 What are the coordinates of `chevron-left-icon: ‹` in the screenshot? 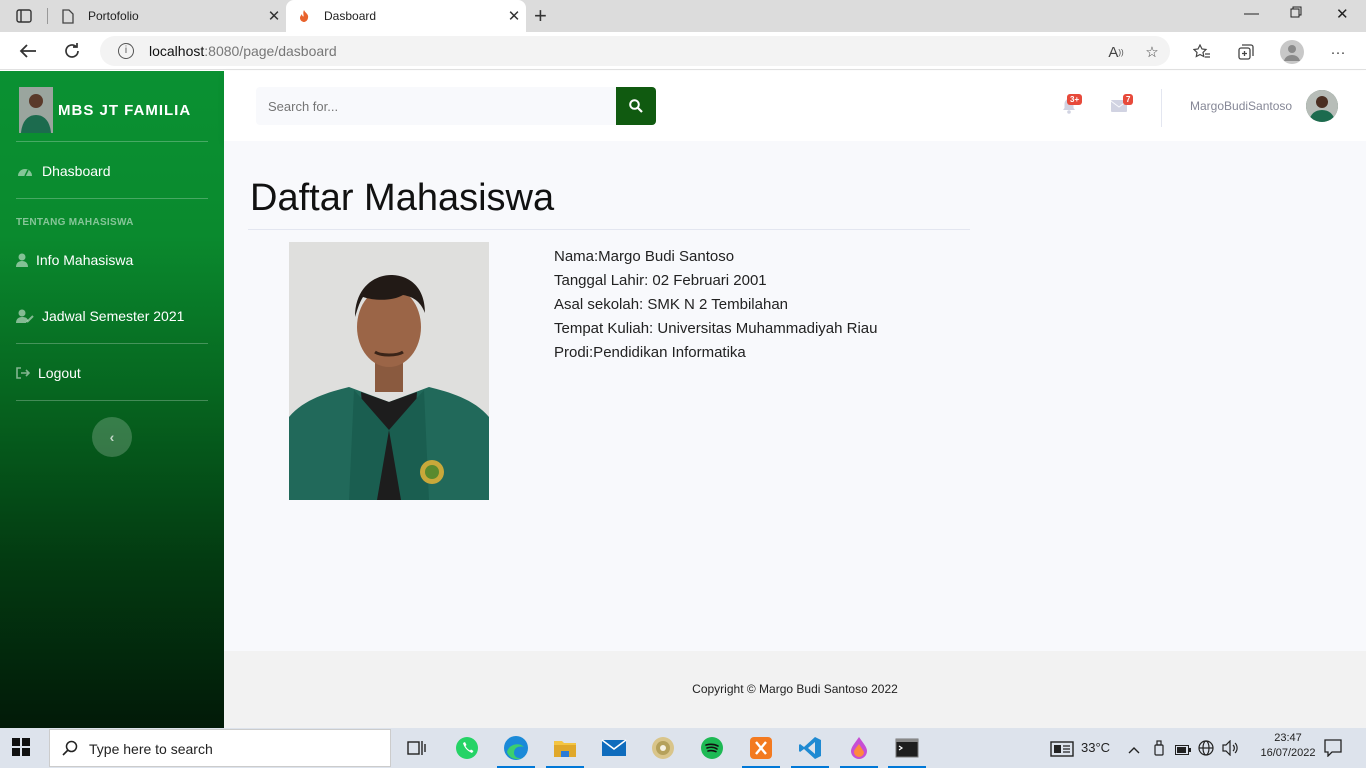 It's located at (112, 437).